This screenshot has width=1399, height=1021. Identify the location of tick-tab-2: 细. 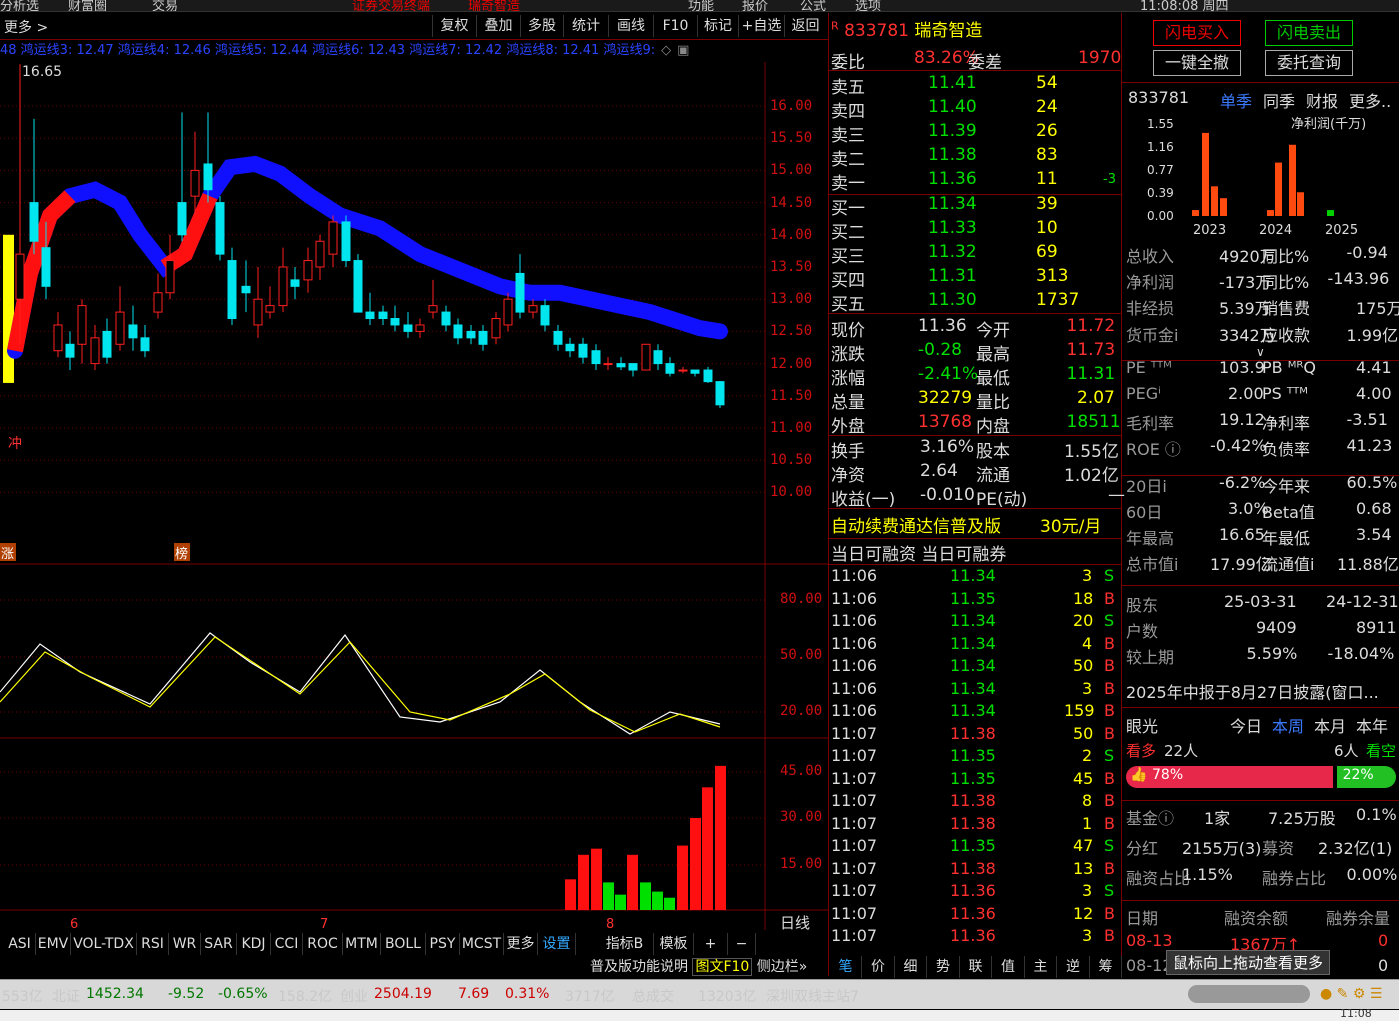
(911, 967).